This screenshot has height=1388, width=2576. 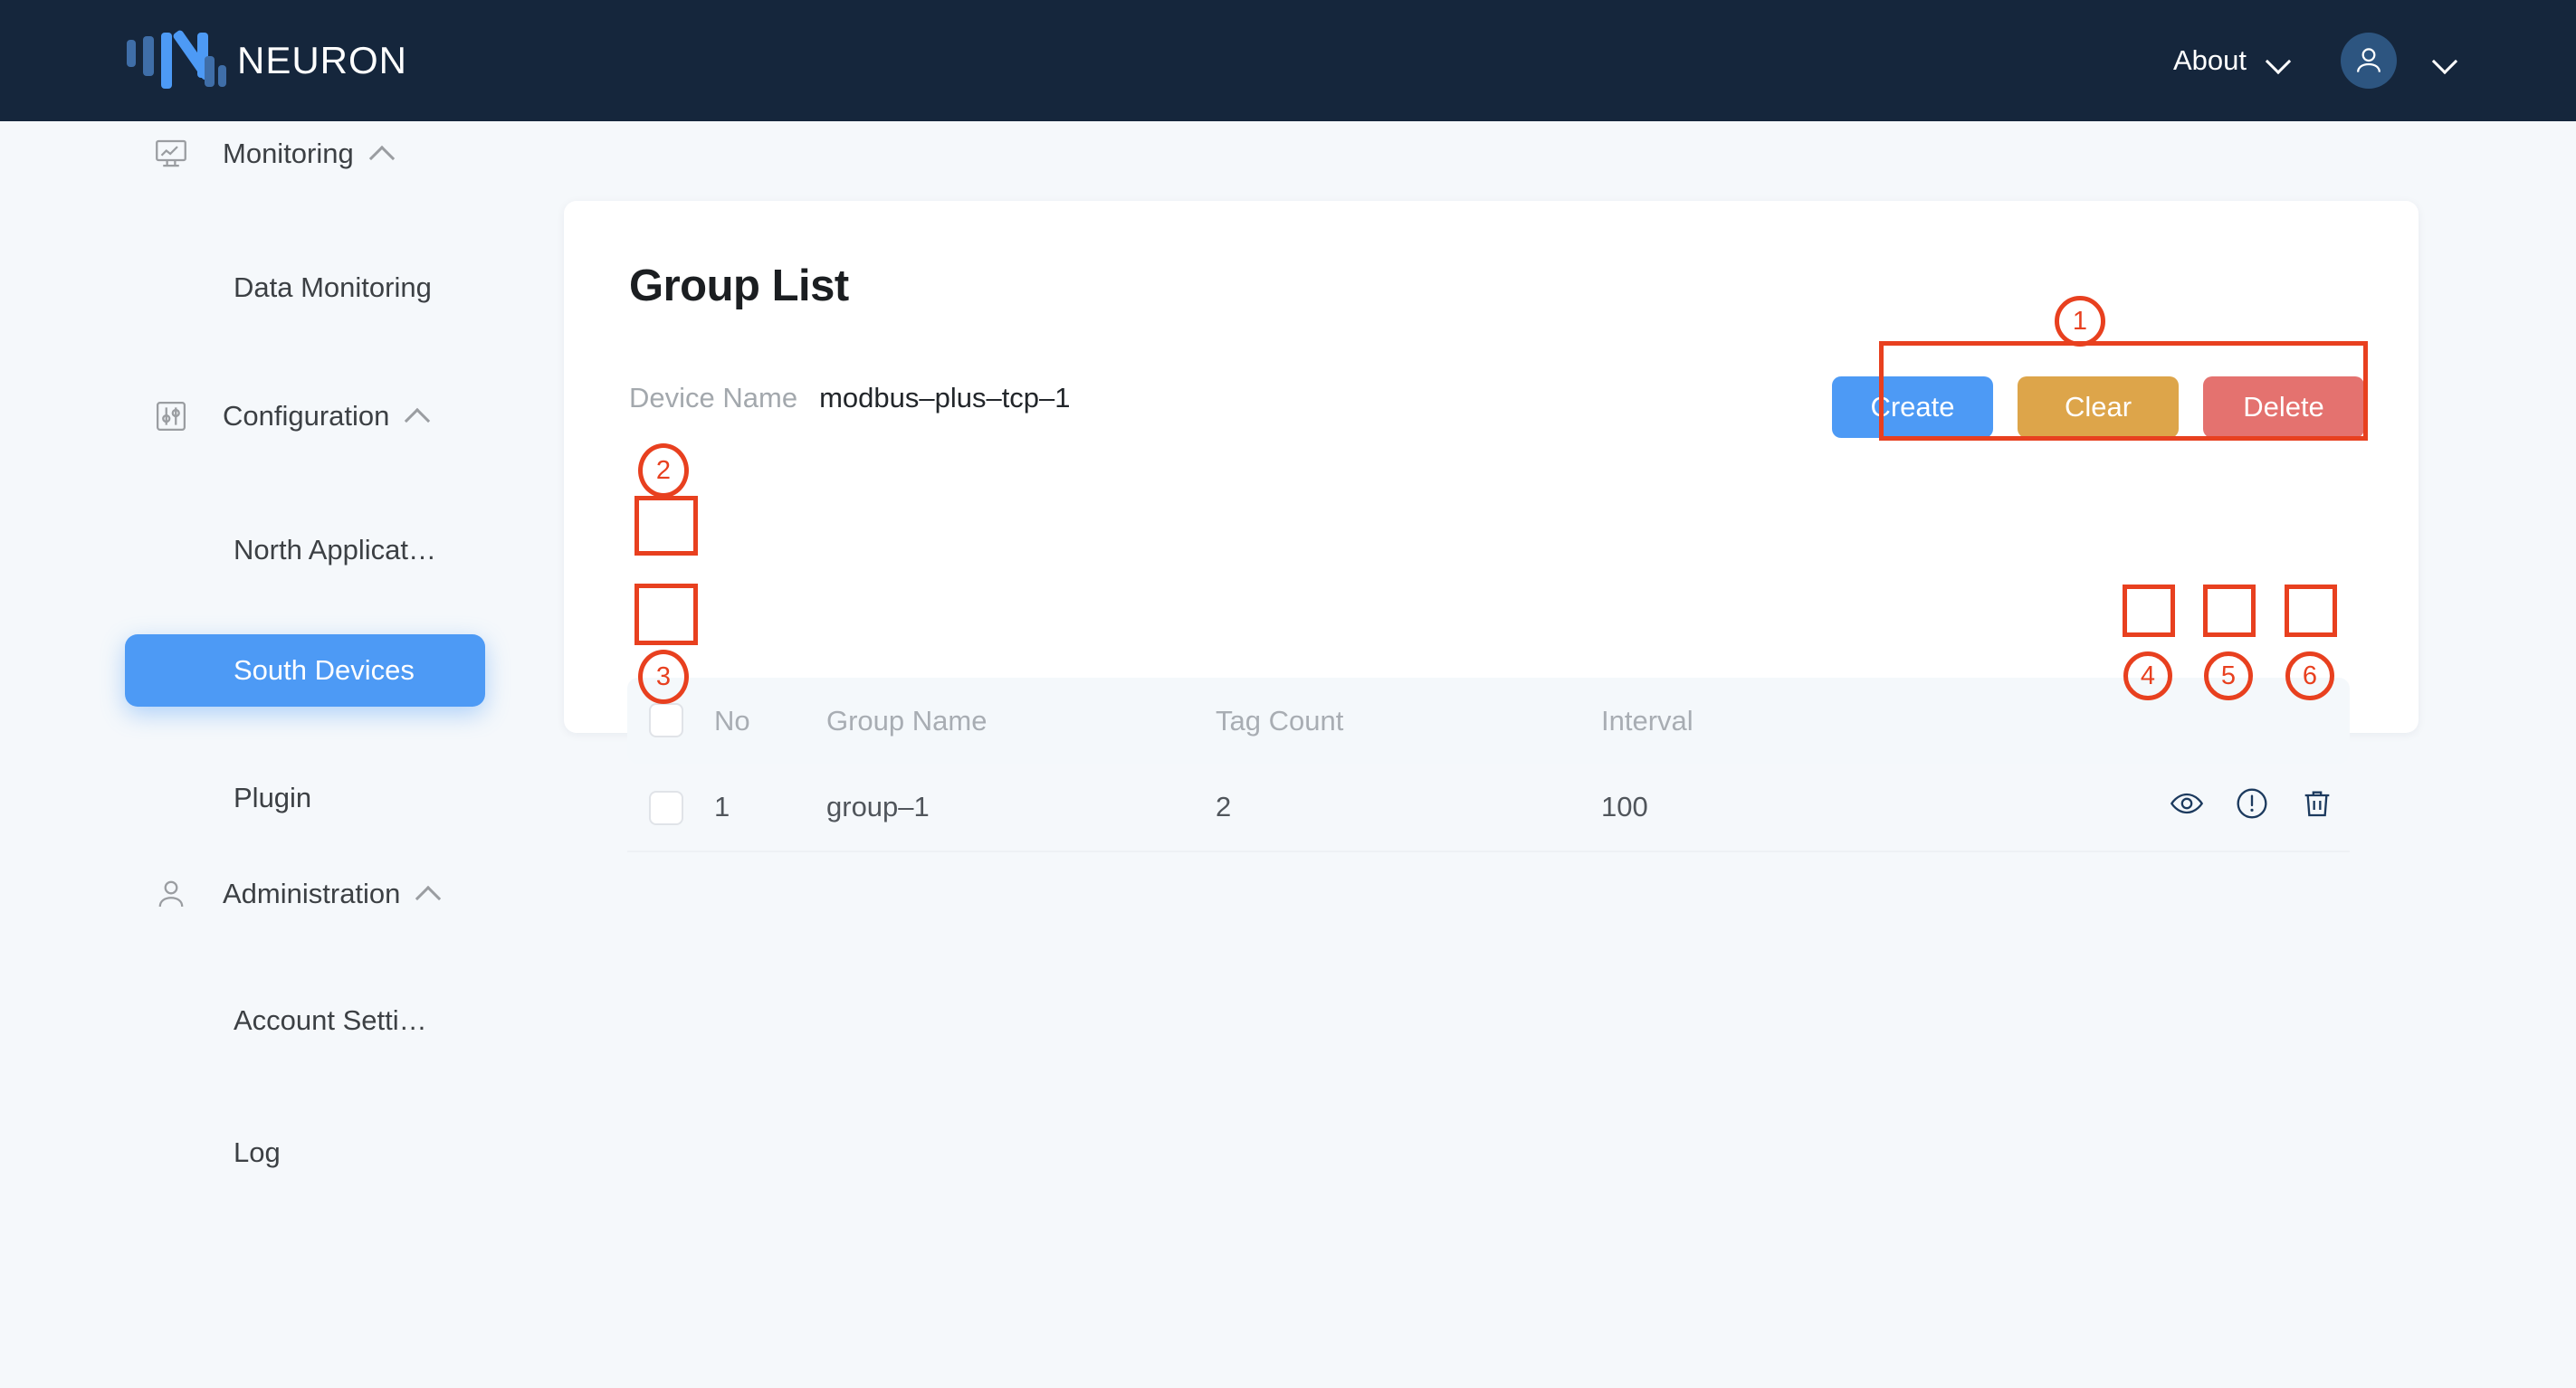 What do you see at coordinates (273, 797) in the screenshot?
I see `sidebar-item-label: Plugin` at bounding box center [273, 797].